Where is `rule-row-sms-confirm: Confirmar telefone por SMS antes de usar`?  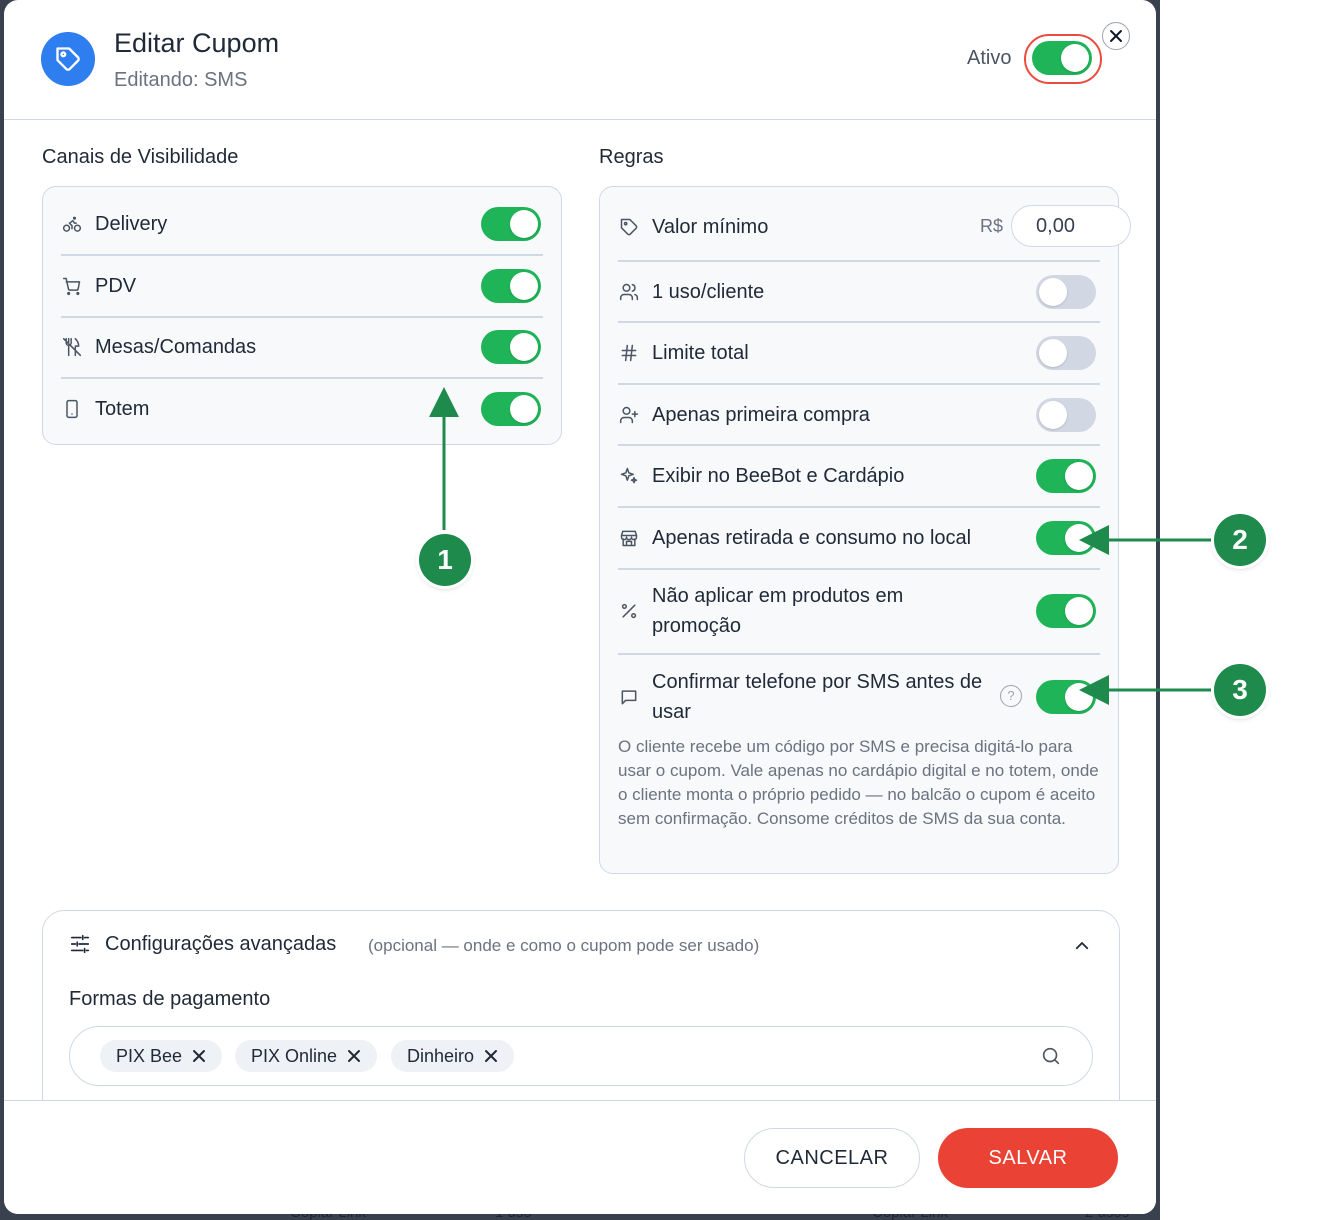
rule-row-sms-confirm: Confirmar telefone por SMS antes de usar is located at coordinates (859, 697).